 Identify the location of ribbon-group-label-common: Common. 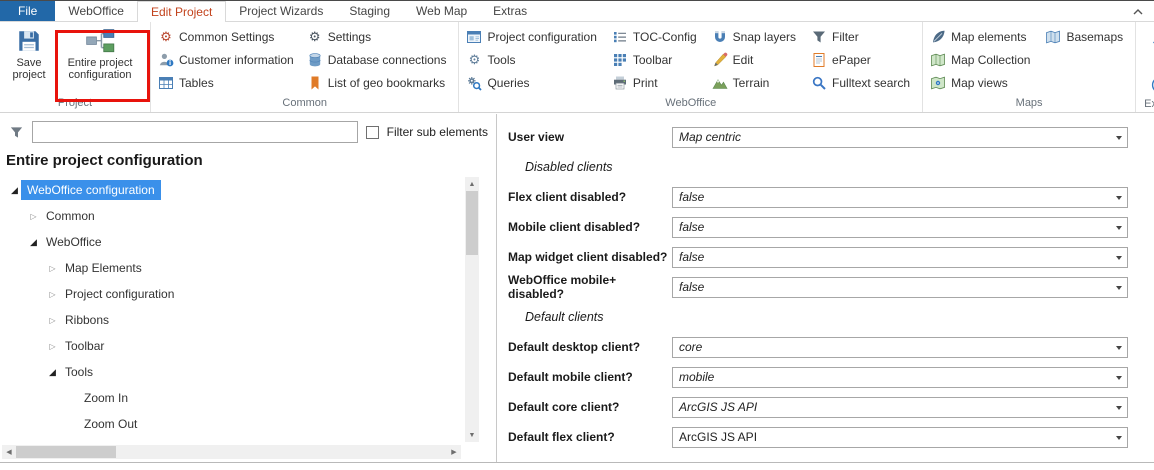
(305, 103).